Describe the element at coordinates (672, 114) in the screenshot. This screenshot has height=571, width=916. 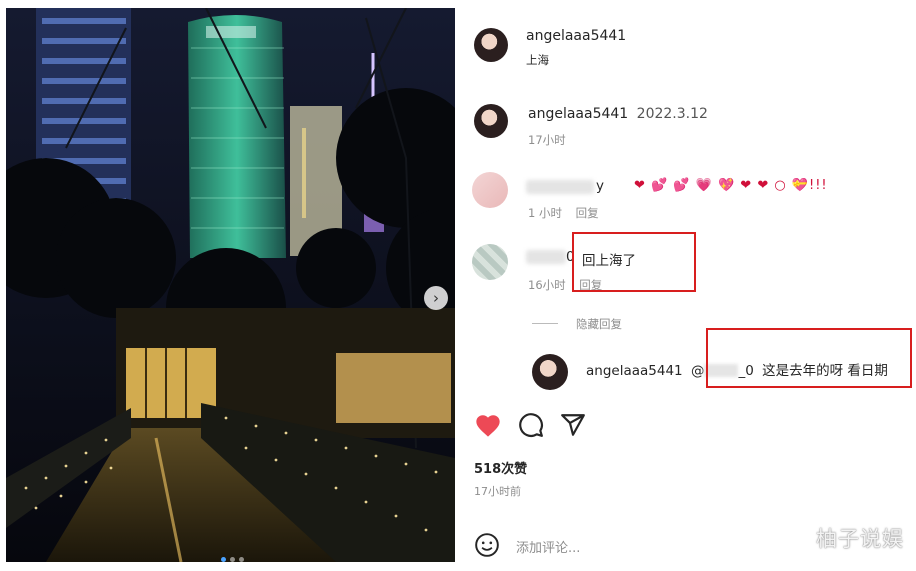
I see `caption-date: 2022.3.12` at that location.